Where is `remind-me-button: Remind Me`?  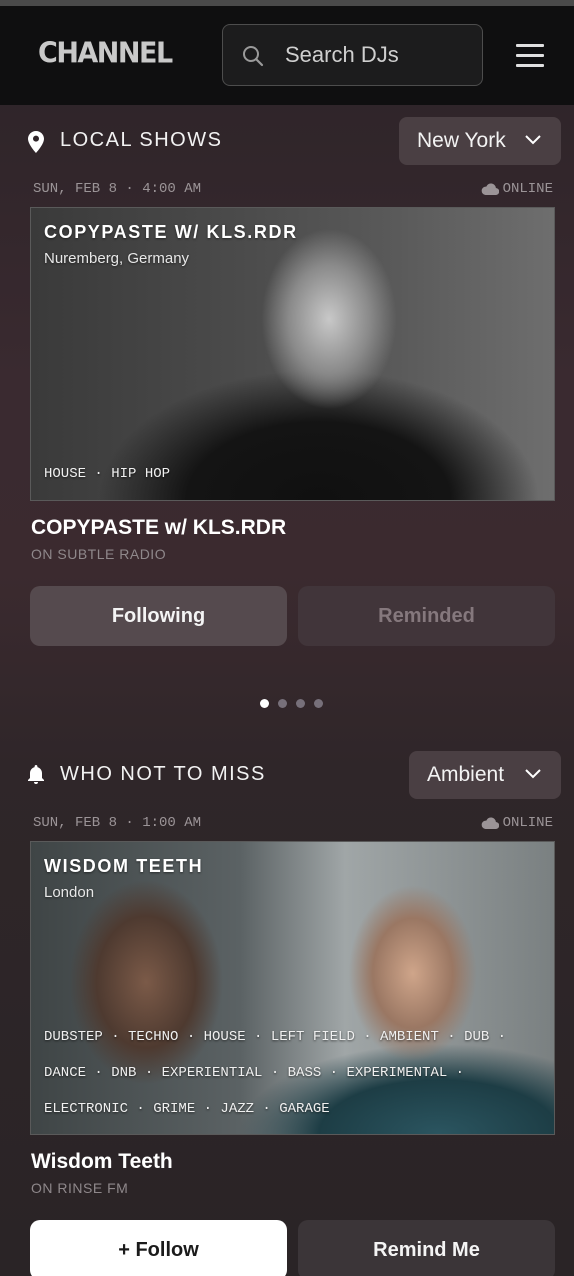 remind-me-button: Remind Me is located at coordinates (426, 1248).